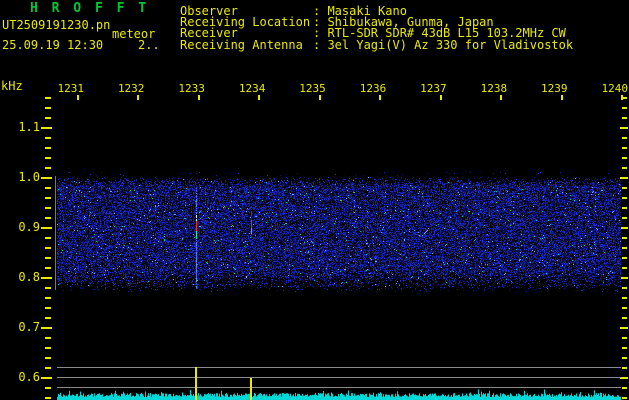  Describe the element at coordinates (443, 45) in the screenshot. I see `receiving-antenna-value: : 3el Yagi(V) Az 330 for Vladivostok` at that location.